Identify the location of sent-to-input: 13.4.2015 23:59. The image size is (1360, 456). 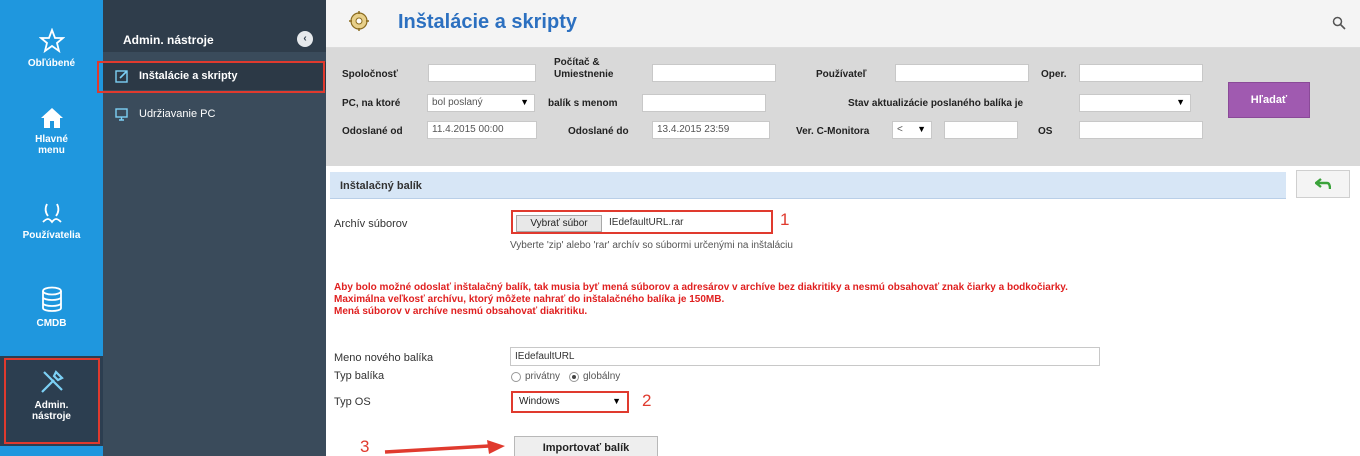
(711, 130).